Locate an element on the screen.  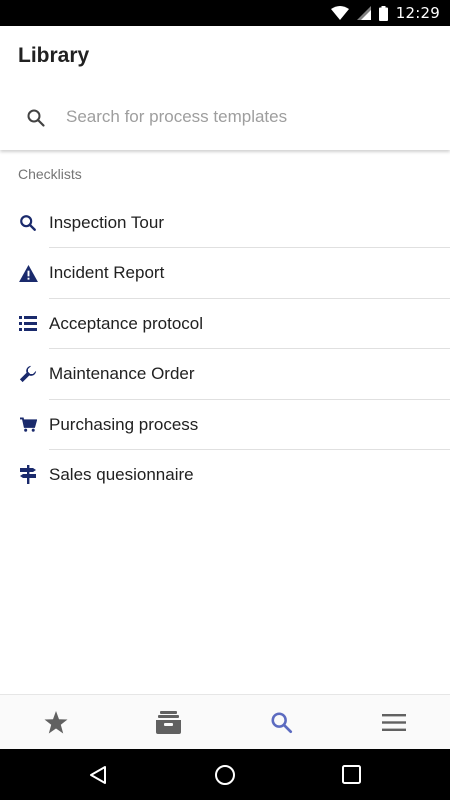
list-item: Incident Report is located at coordinates (225, 273).